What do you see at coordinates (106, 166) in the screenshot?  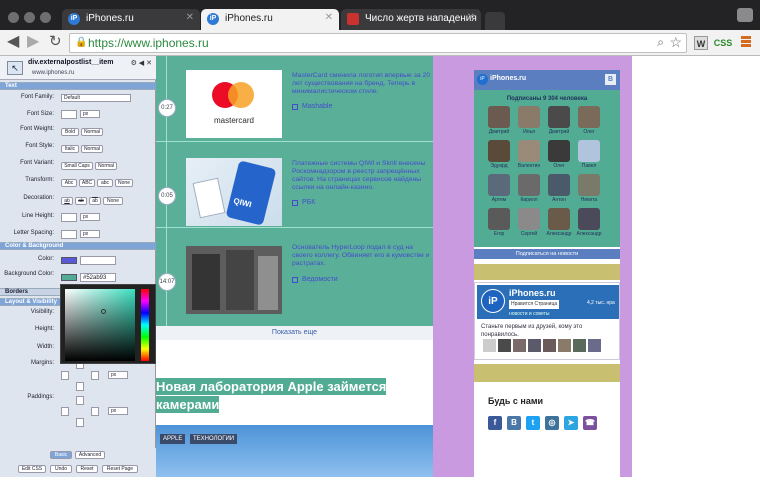 I see `variant-normal-button: Normal` at bounding box center [106, 166].